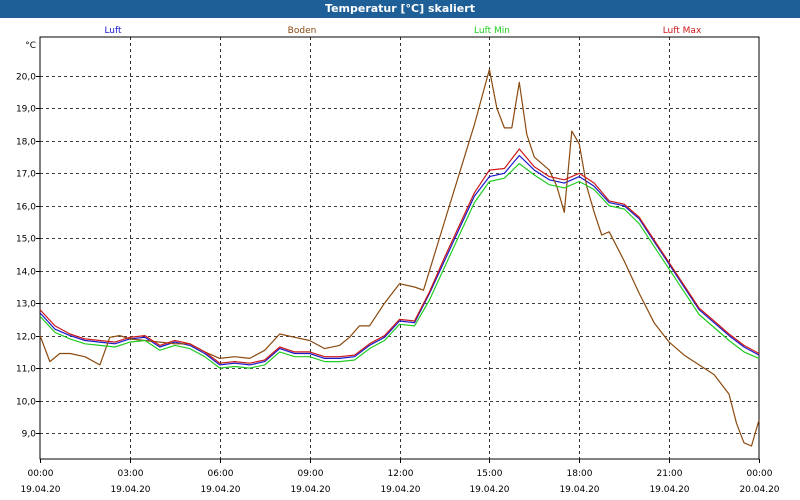 This screenshot has width=800, height=500. Describe the element at coordinates (221, 474) in the screenshot. I see `x-tick-time-label: 06:00` at that location.